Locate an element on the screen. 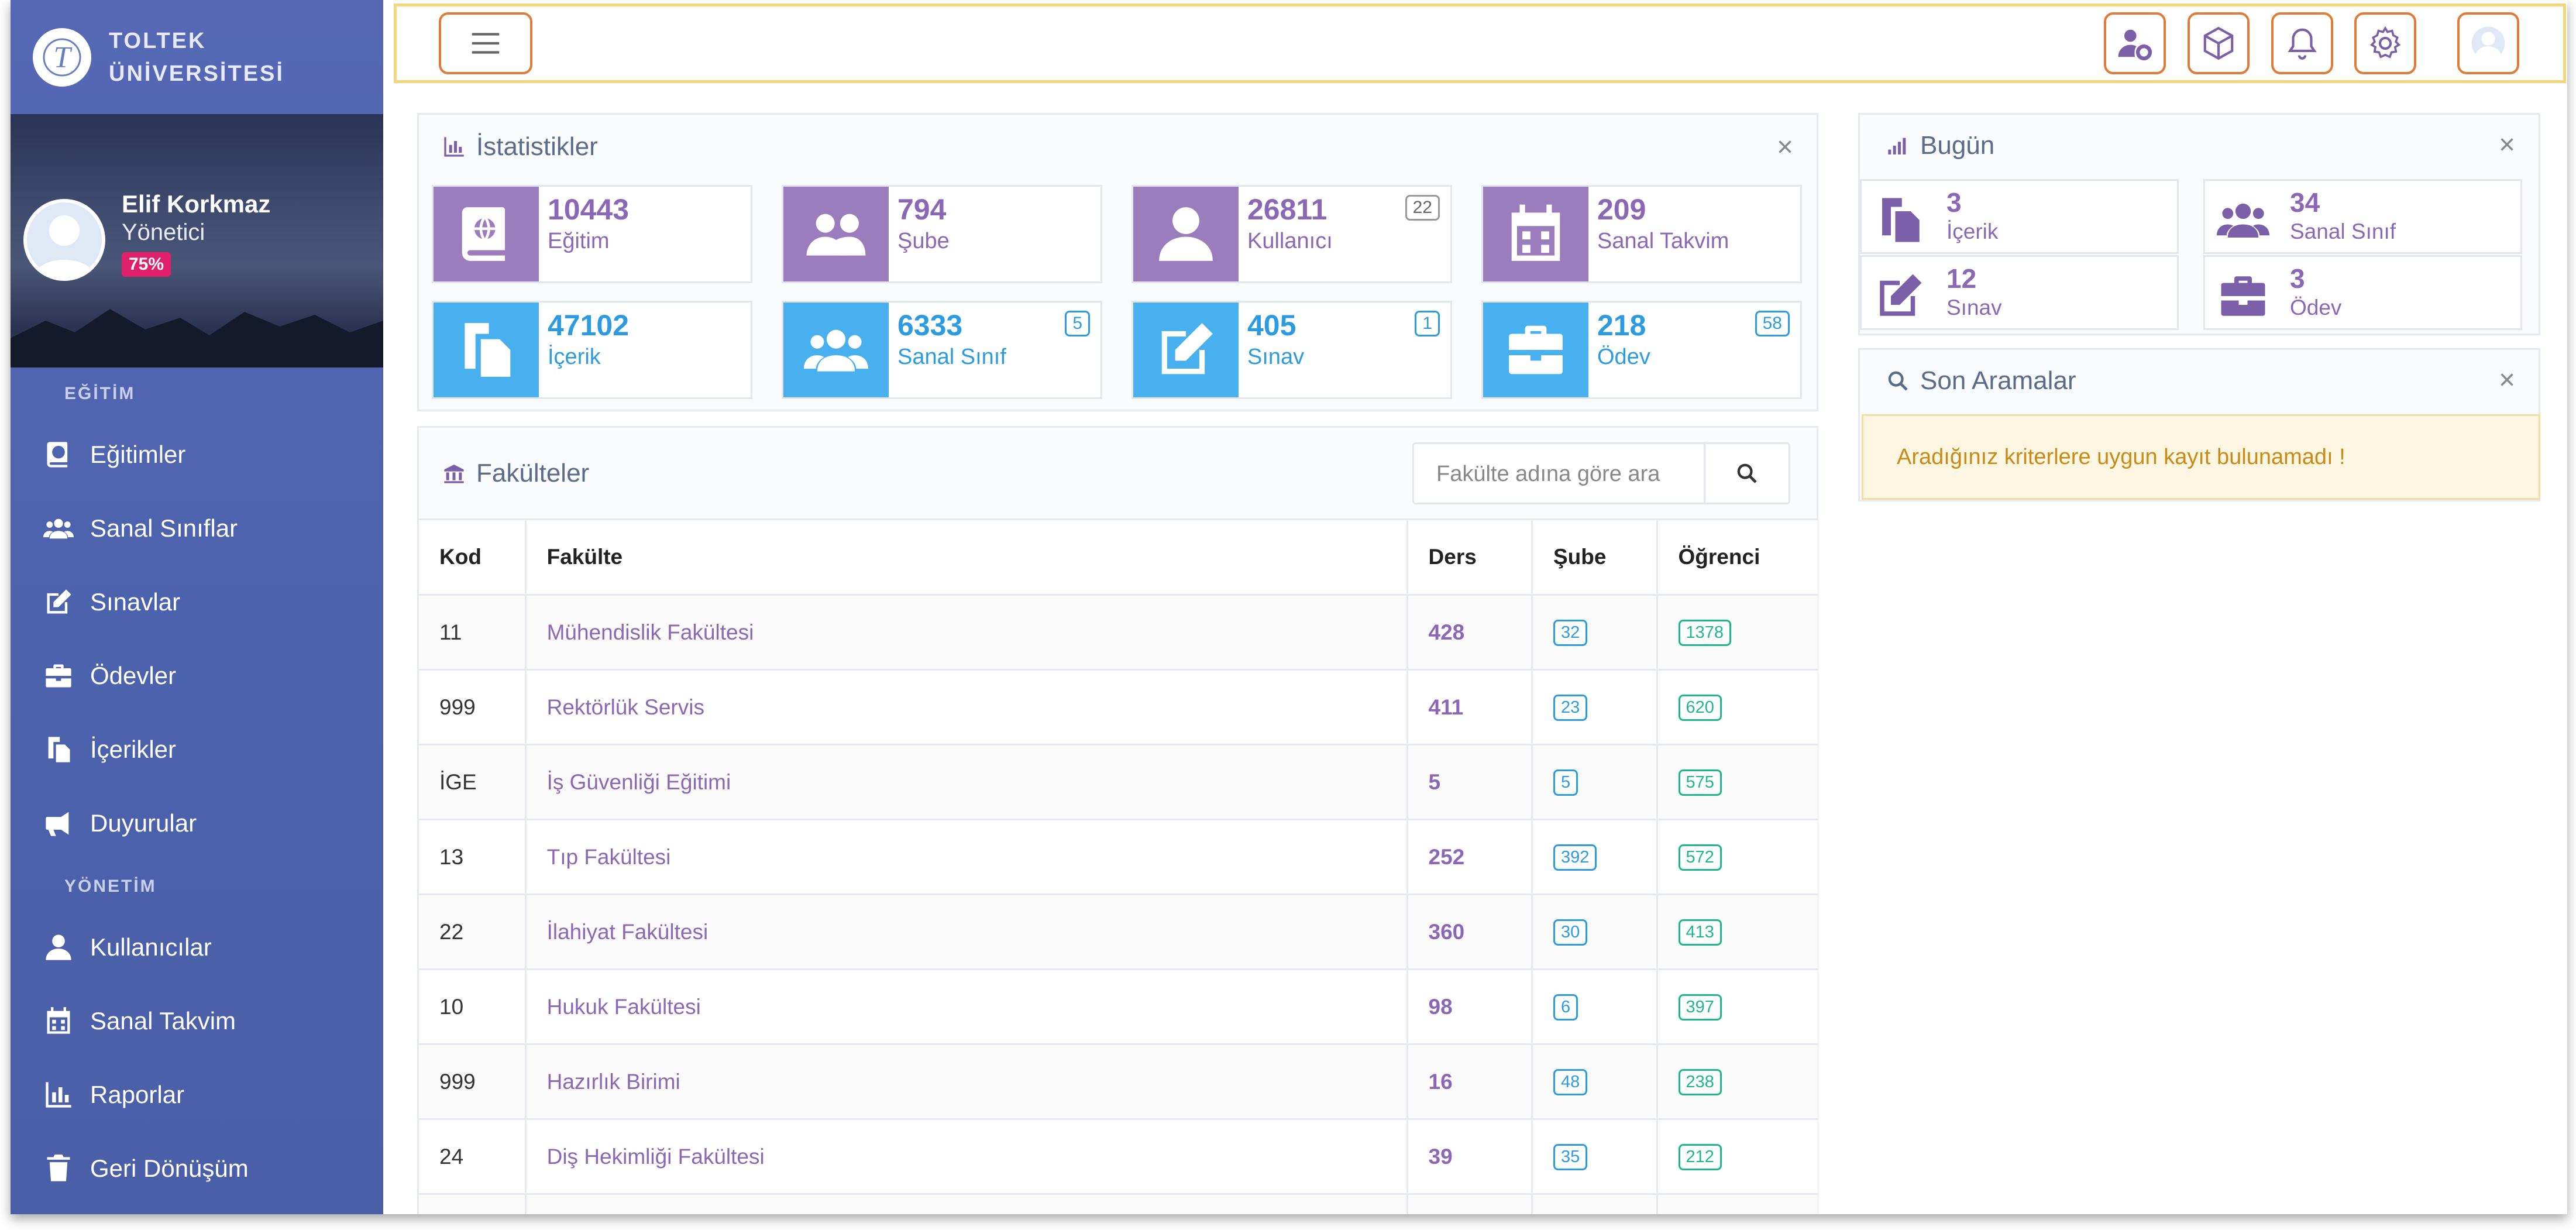  svg-text: T is located at coordinates (64, 57).